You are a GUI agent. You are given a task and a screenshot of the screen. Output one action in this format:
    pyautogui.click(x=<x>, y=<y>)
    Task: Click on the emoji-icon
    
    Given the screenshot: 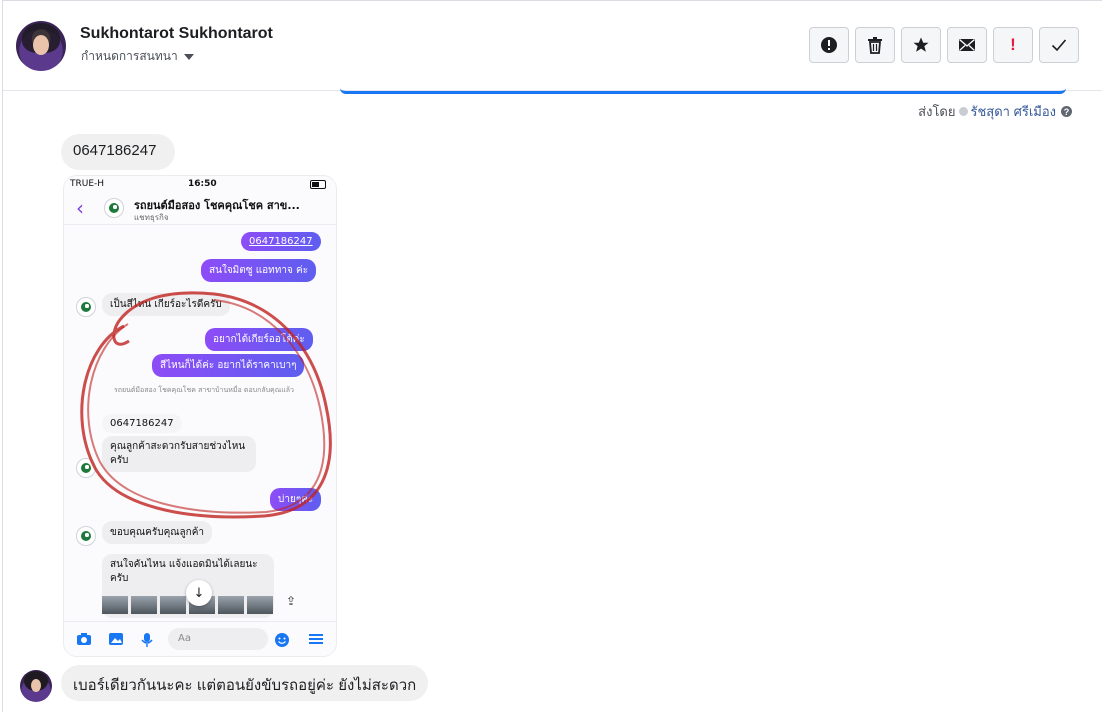 What is the action you would take?
    pyautogui.click(x=282, y=640)
    